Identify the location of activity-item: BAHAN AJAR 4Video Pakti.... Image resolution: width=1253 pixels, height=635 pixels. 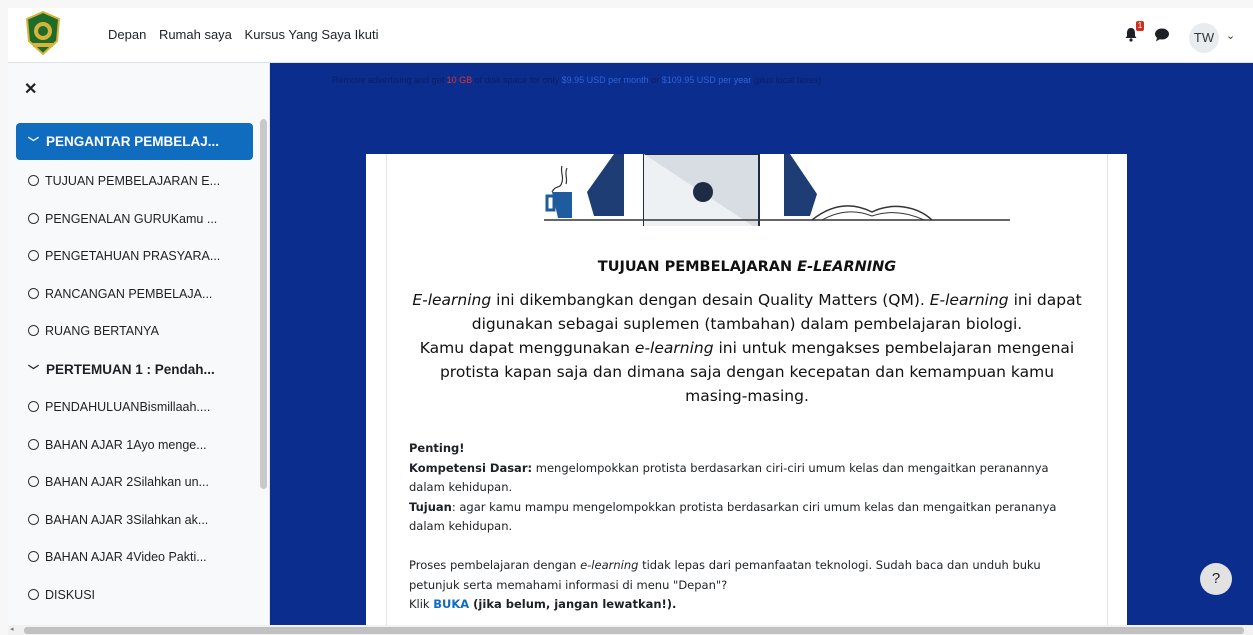
(134, 558).